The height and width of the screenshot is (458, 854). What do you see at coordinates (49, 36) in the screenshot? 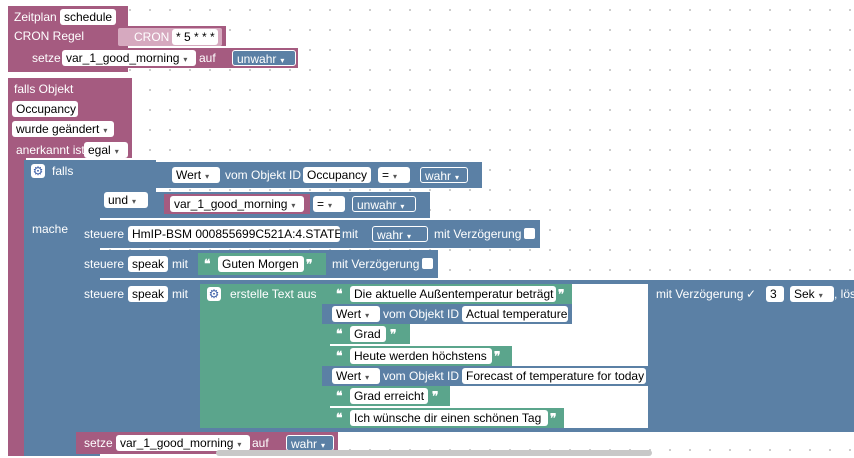
I see `cron-rule-label: CRON Regel` at bounding box center [49, 36].